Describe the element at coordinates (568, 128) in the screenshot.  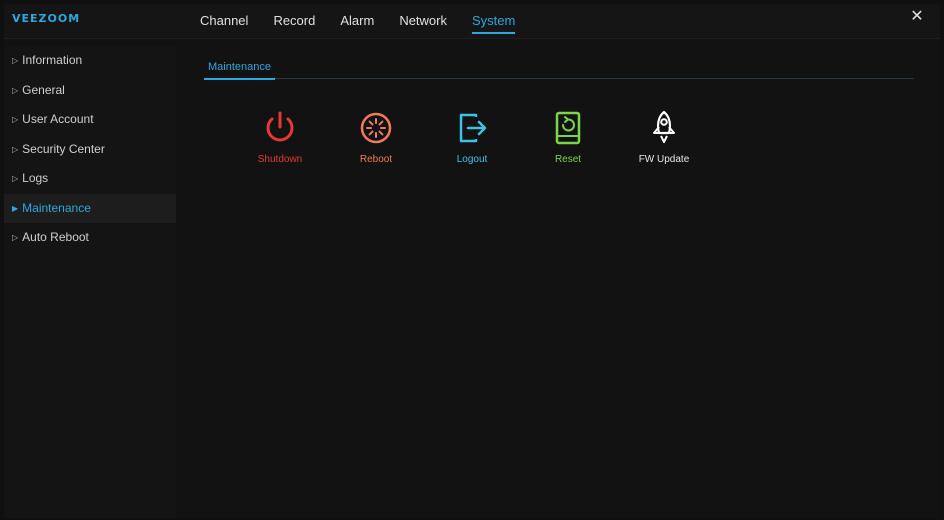
I see `reset-icon` at that location.